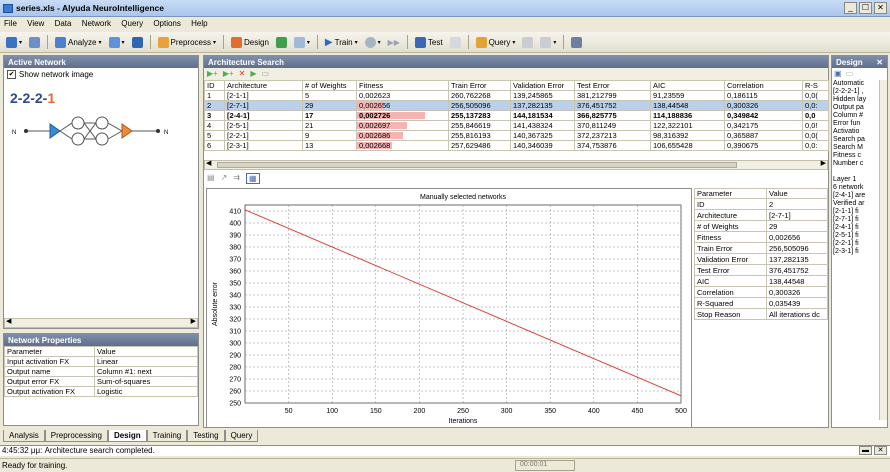  I want to click on table-row: R-Squared 0,035439, so click(761, 303).